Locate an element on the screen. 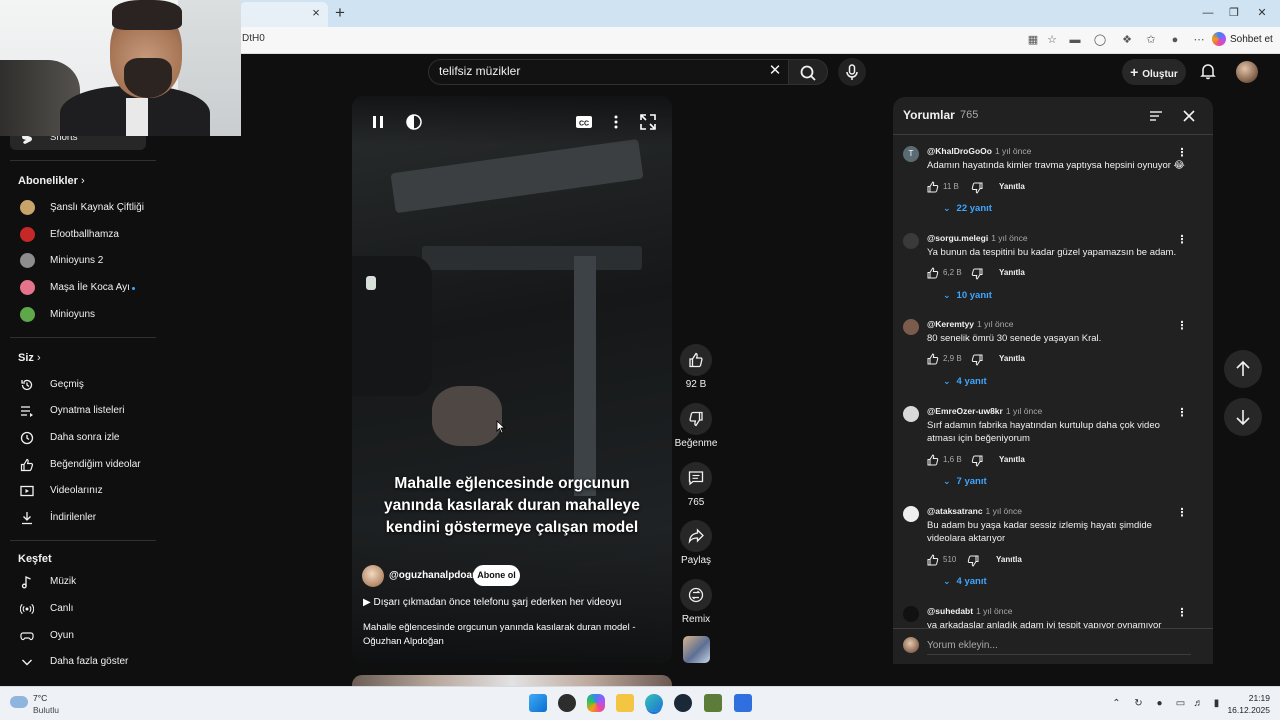 The height and width of the screenshot is (720, 1280). favorites-icon: ✩ is located at coordinates (1151, 40).